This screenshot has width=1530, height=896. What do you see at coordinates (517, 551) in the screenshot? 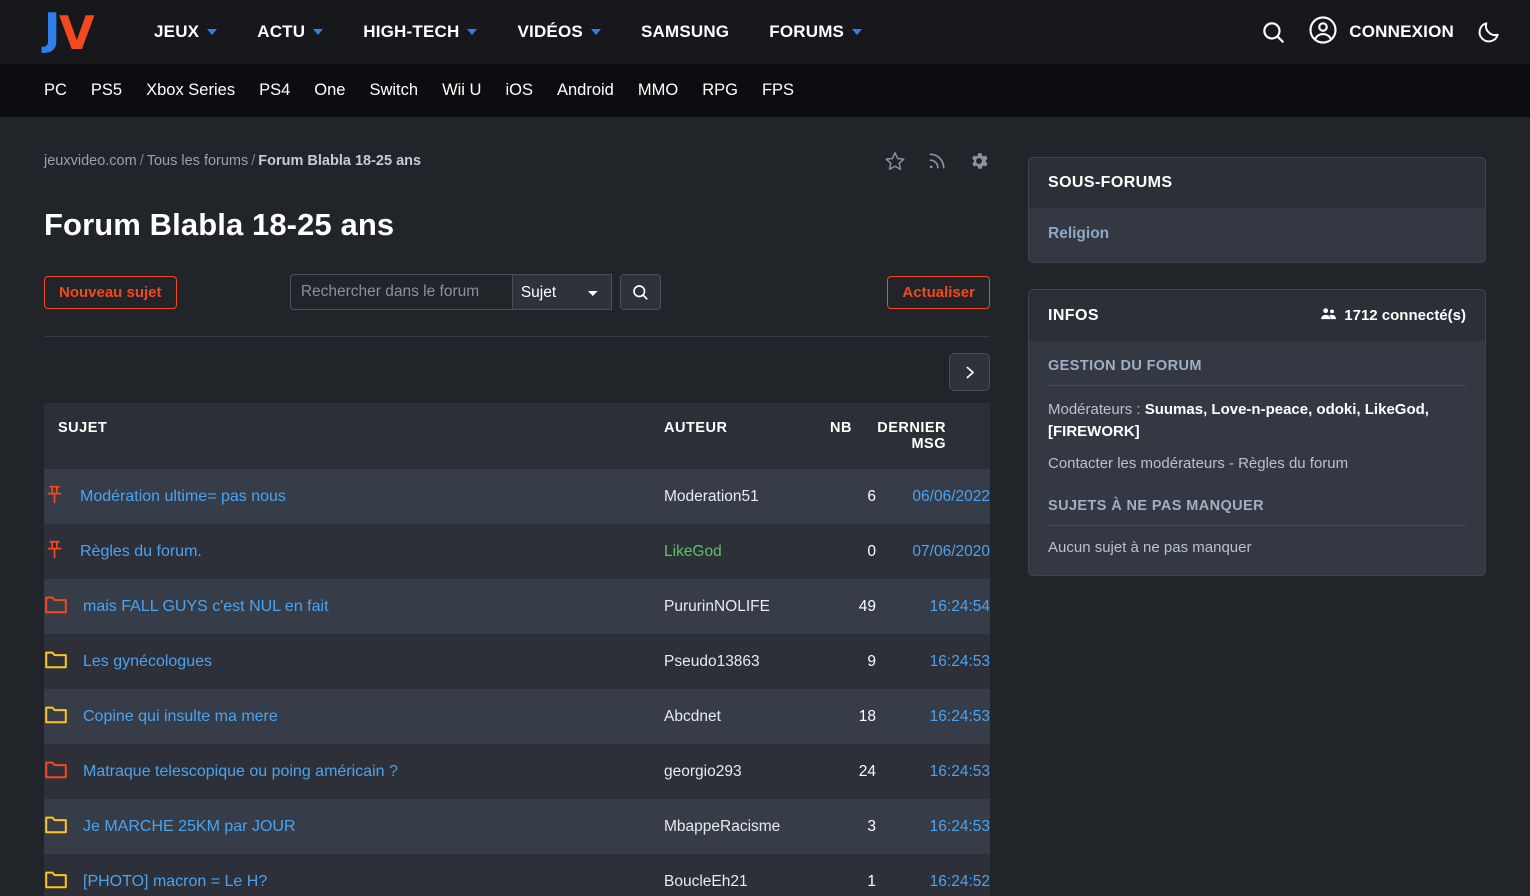
I see `table-row: Règles du forum. LikeGod 0 07/06/2020` at bounding box center [517, 551].